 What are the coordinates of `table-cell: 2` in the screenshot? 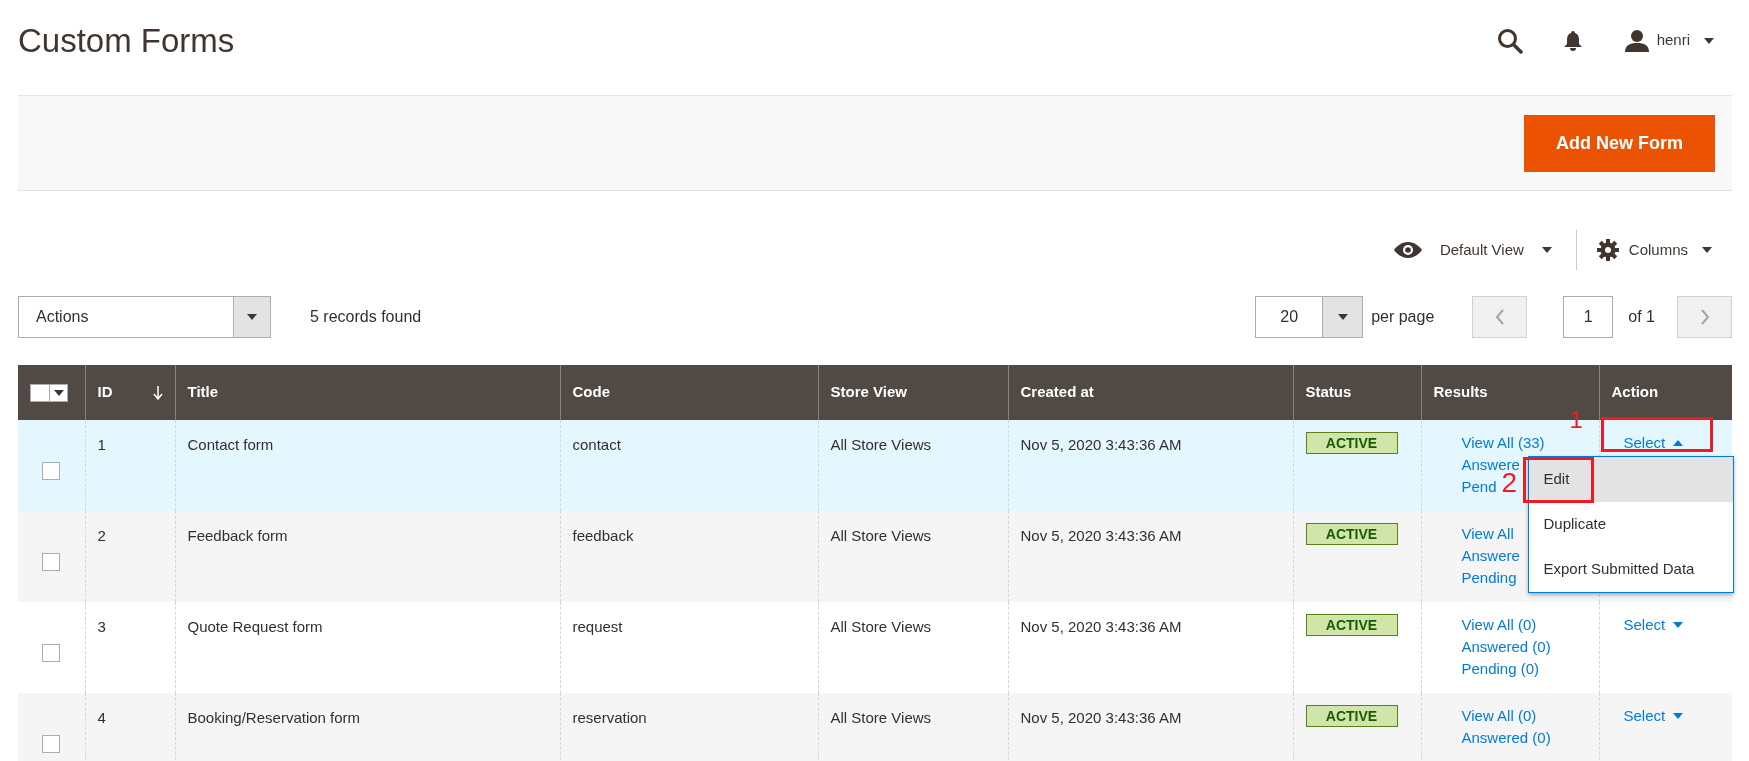 It's located at (101, 535).